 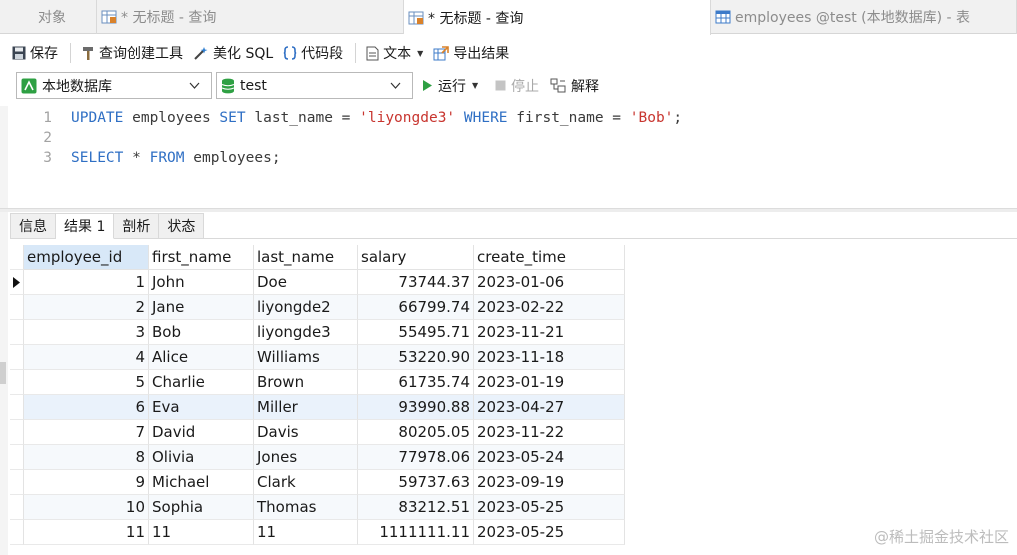 What do you see at coordinates (306, 382) in the screenshot?
I see `table-cell: Brown` at bounding box center [306, 382].